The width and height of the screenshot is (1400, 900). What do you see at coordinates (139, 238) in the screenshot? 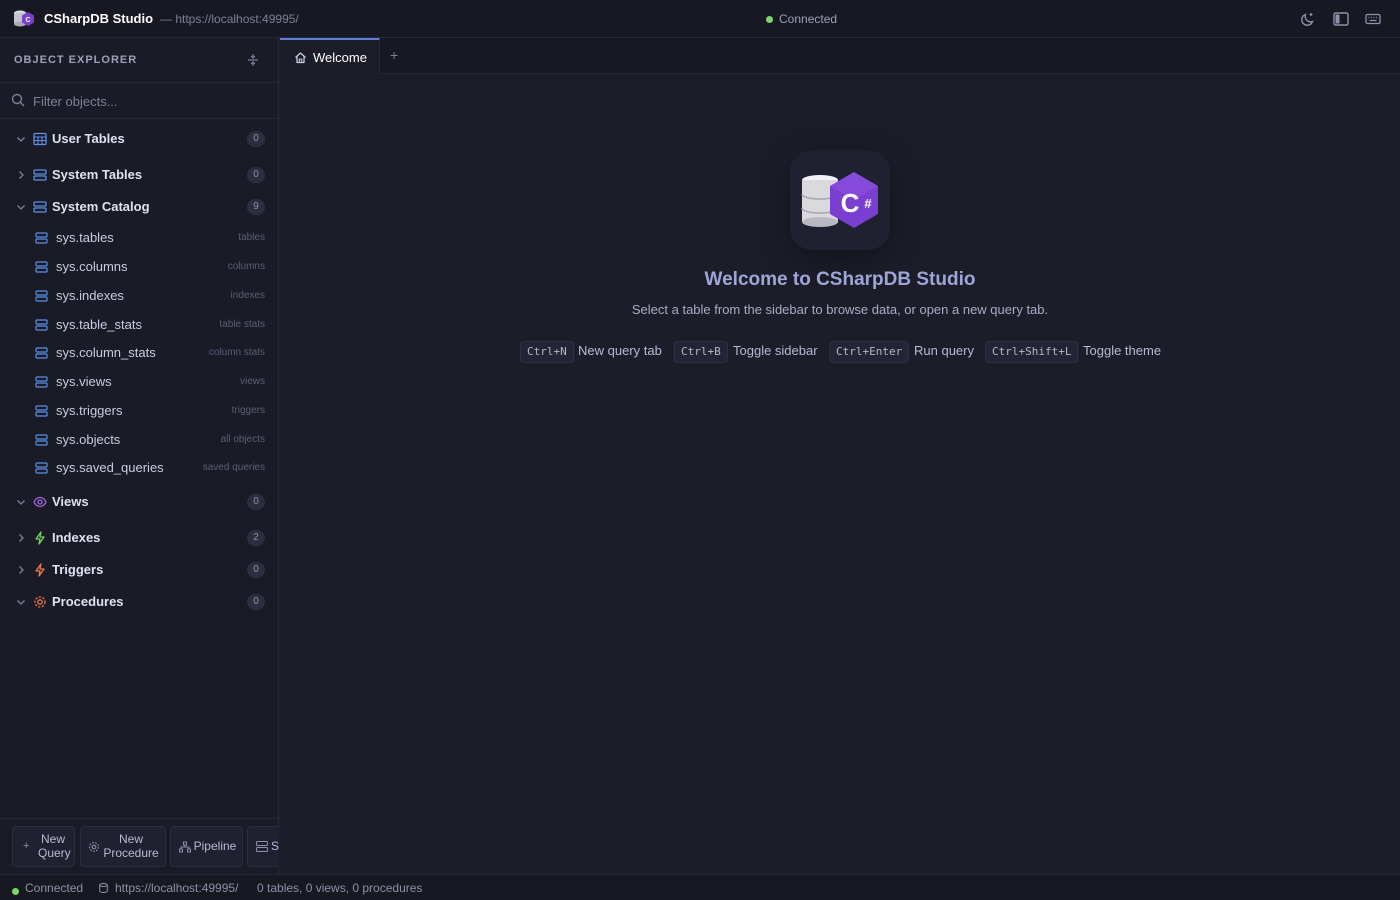
I see `catalog-item-sys-tables: sys.tables tables` at bounding box center [139, 238].